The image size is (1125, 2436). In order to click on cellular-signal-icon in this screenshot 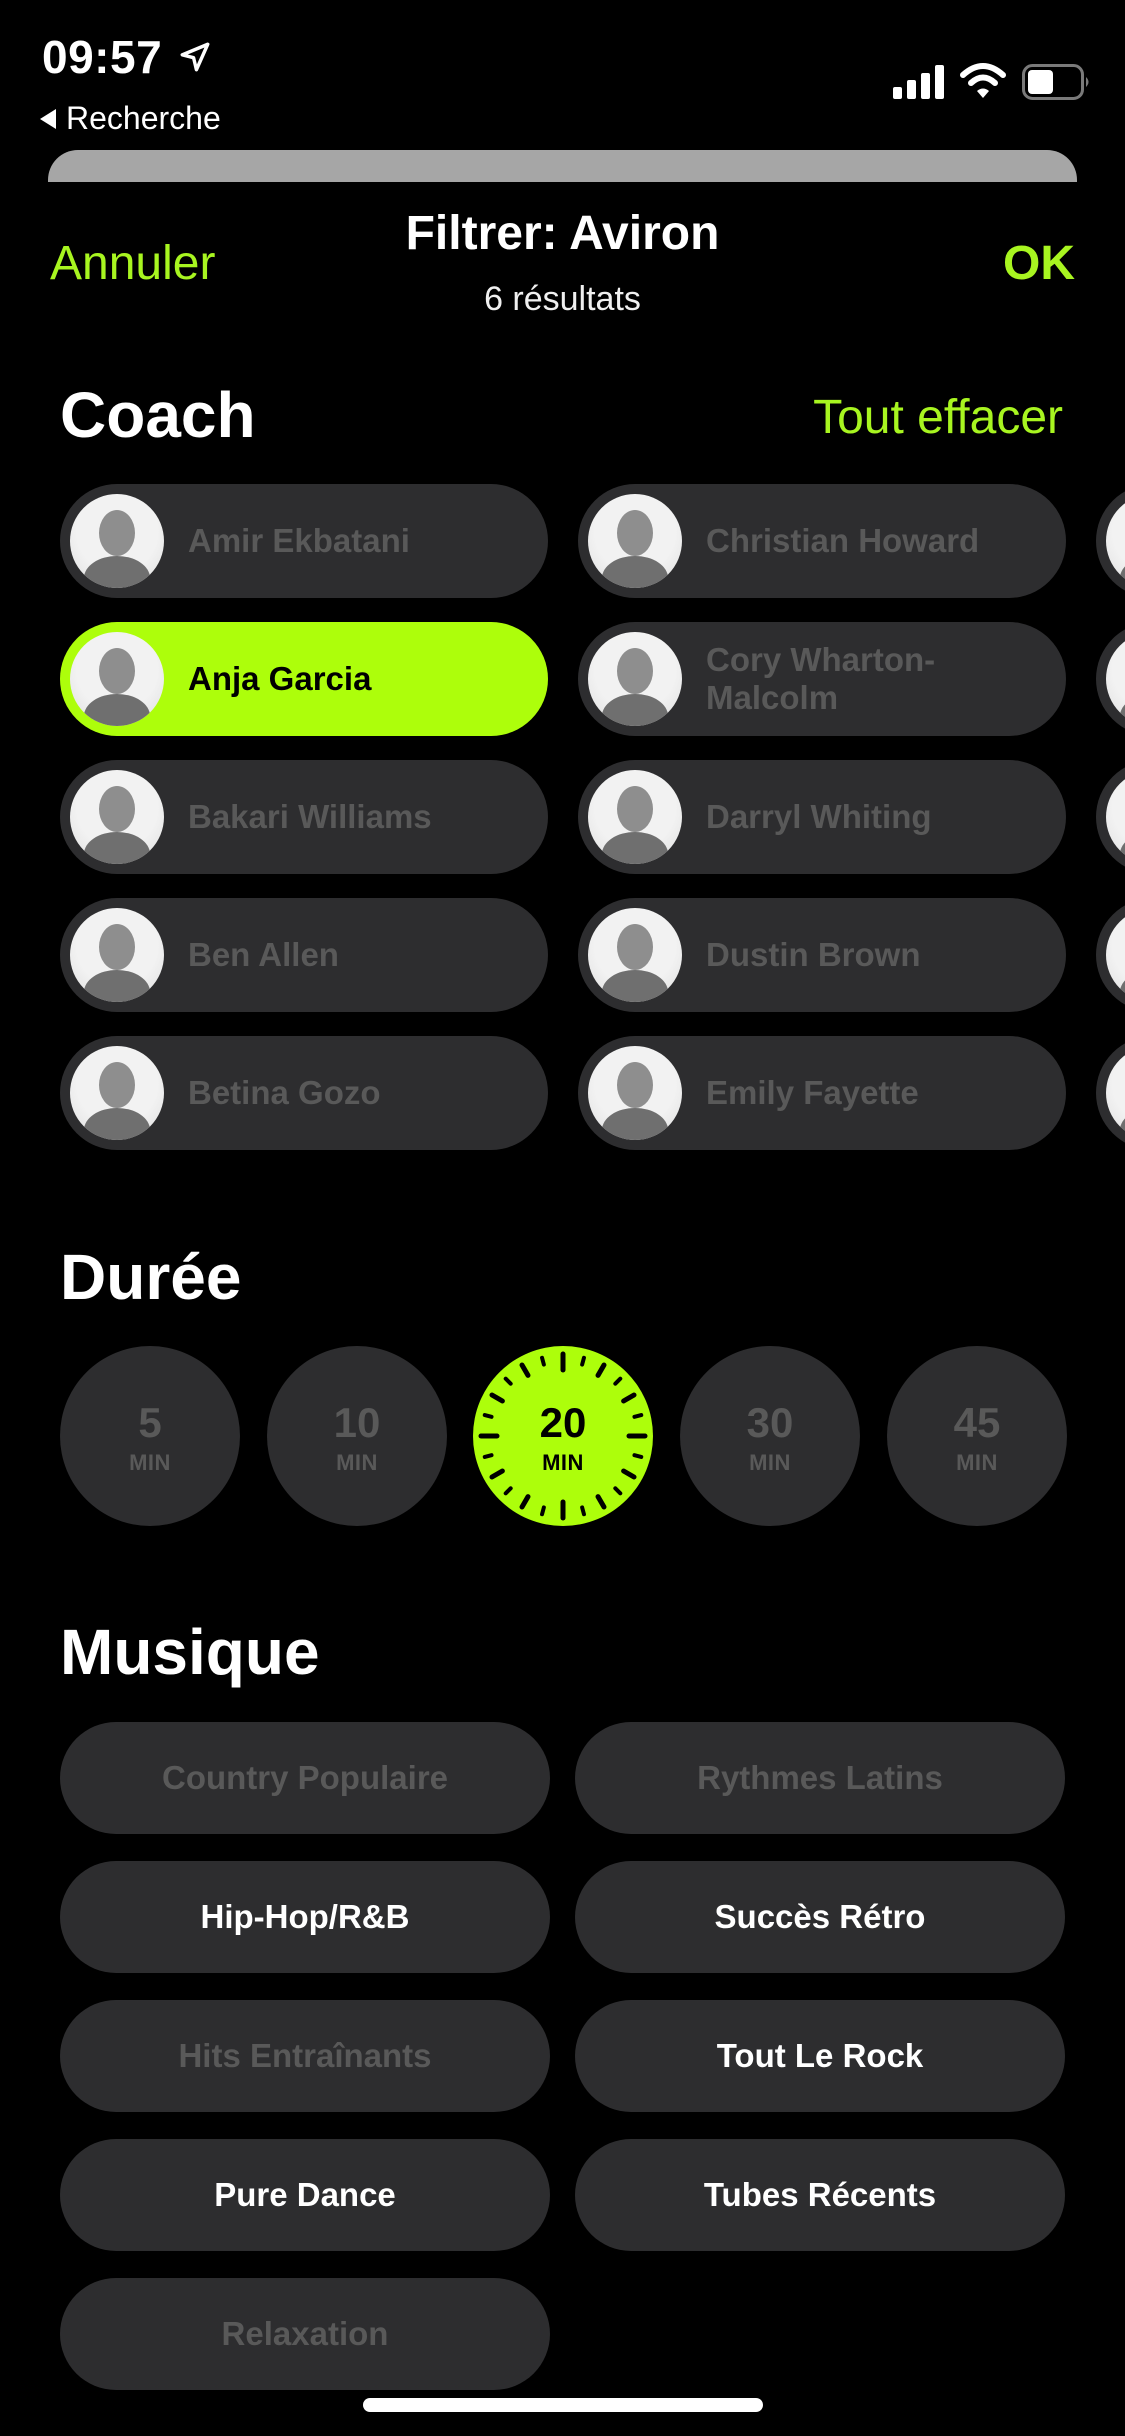, I will do `click(918, 82)`.